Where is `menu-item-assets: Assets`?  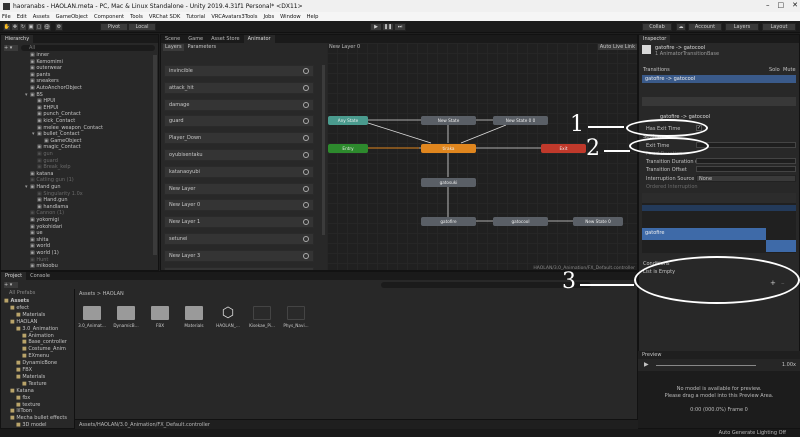 menu-item-assets: Assets is located at coordinates (41, 17).